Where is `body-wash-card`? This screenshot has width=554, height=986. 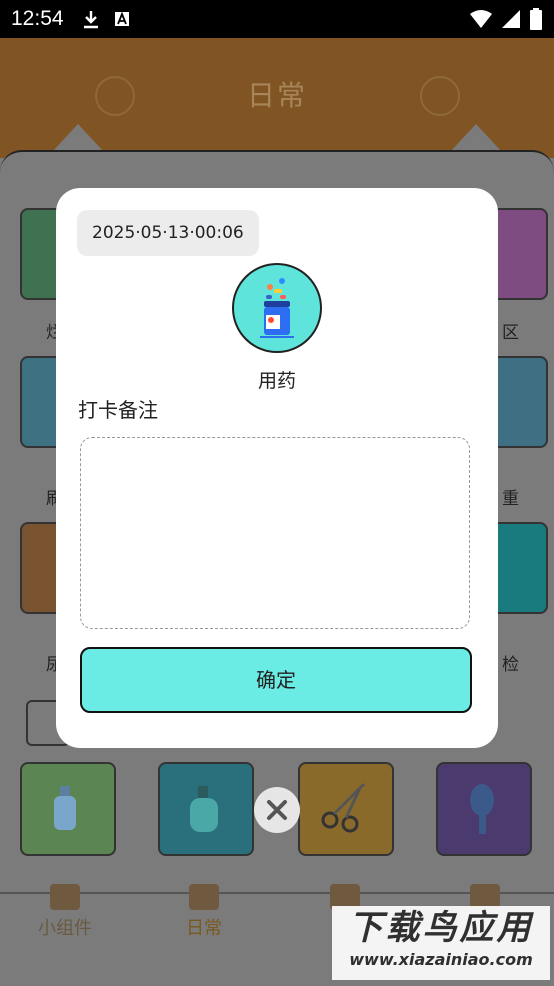 body-wash-card is located at coordinates (206, 809).